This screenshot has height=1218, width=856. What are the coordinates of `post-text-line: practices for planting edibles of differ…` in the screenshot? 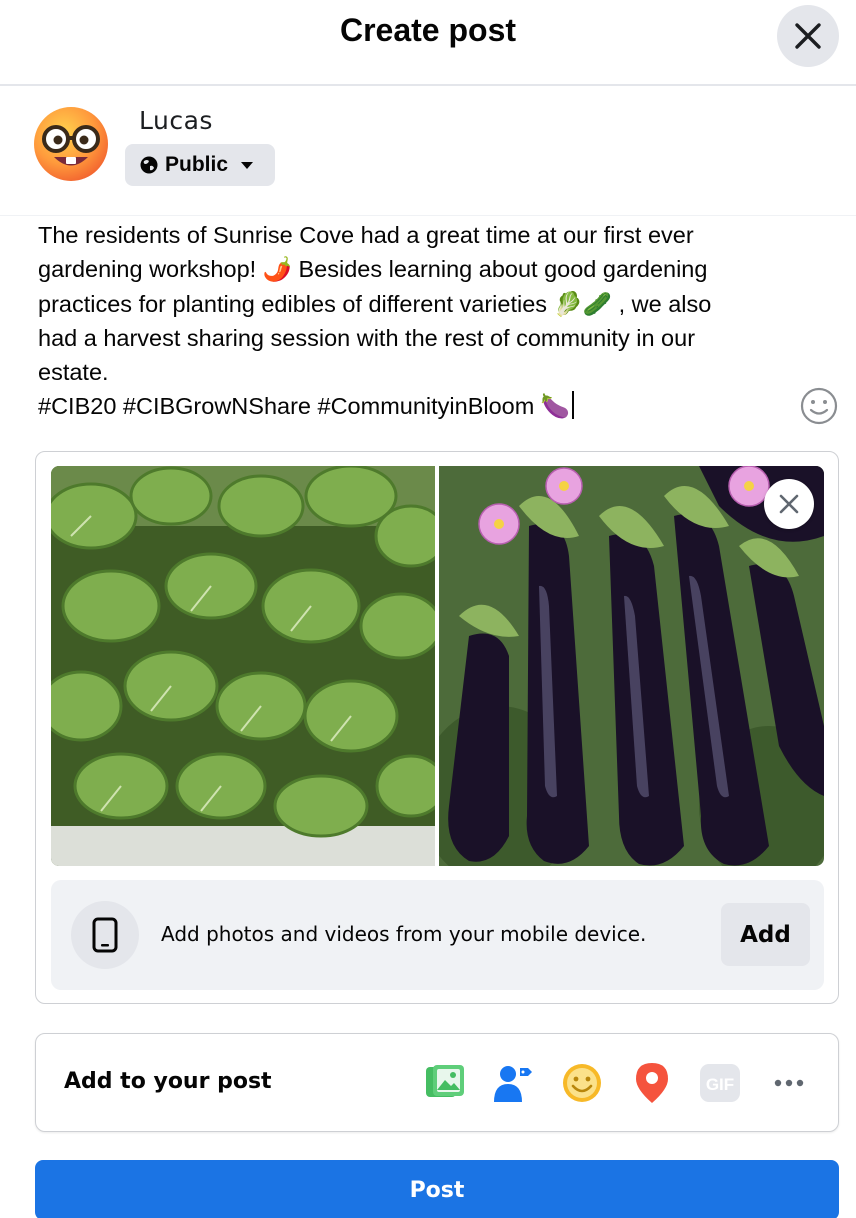 It's located at (375, 303).